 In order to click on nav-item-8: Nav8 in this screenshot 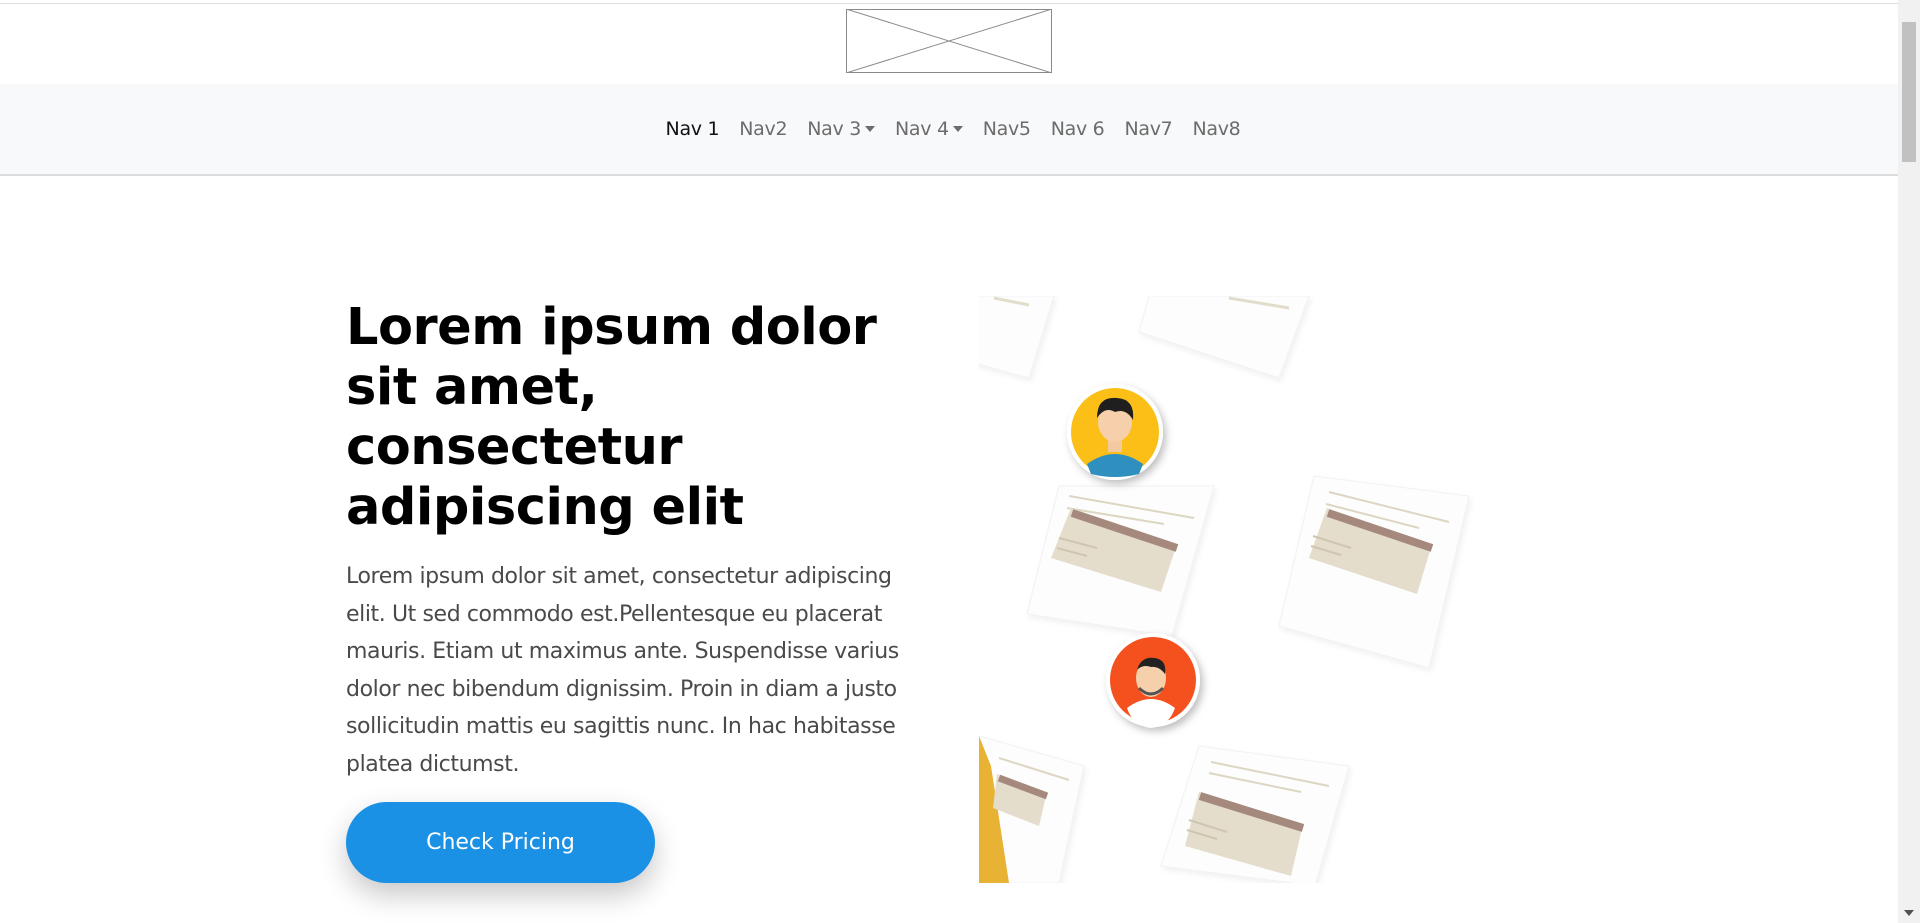, I will do `click(1216, 129)`.